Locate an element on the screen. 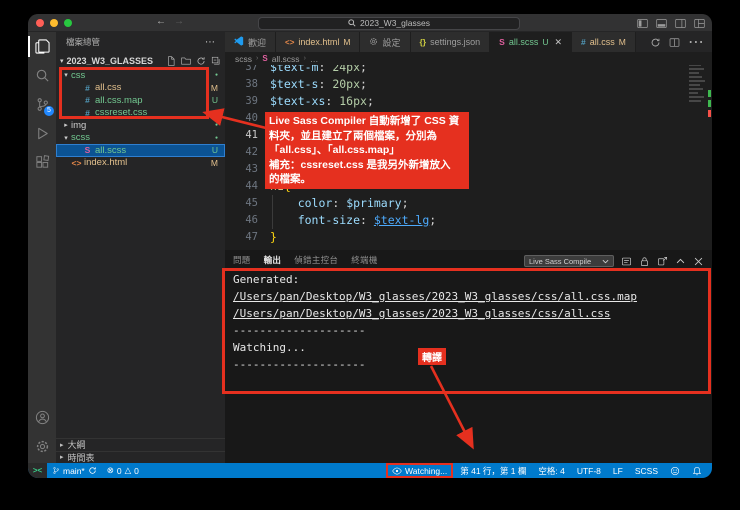  eol-item: LF is located at coordinates (618, 471).